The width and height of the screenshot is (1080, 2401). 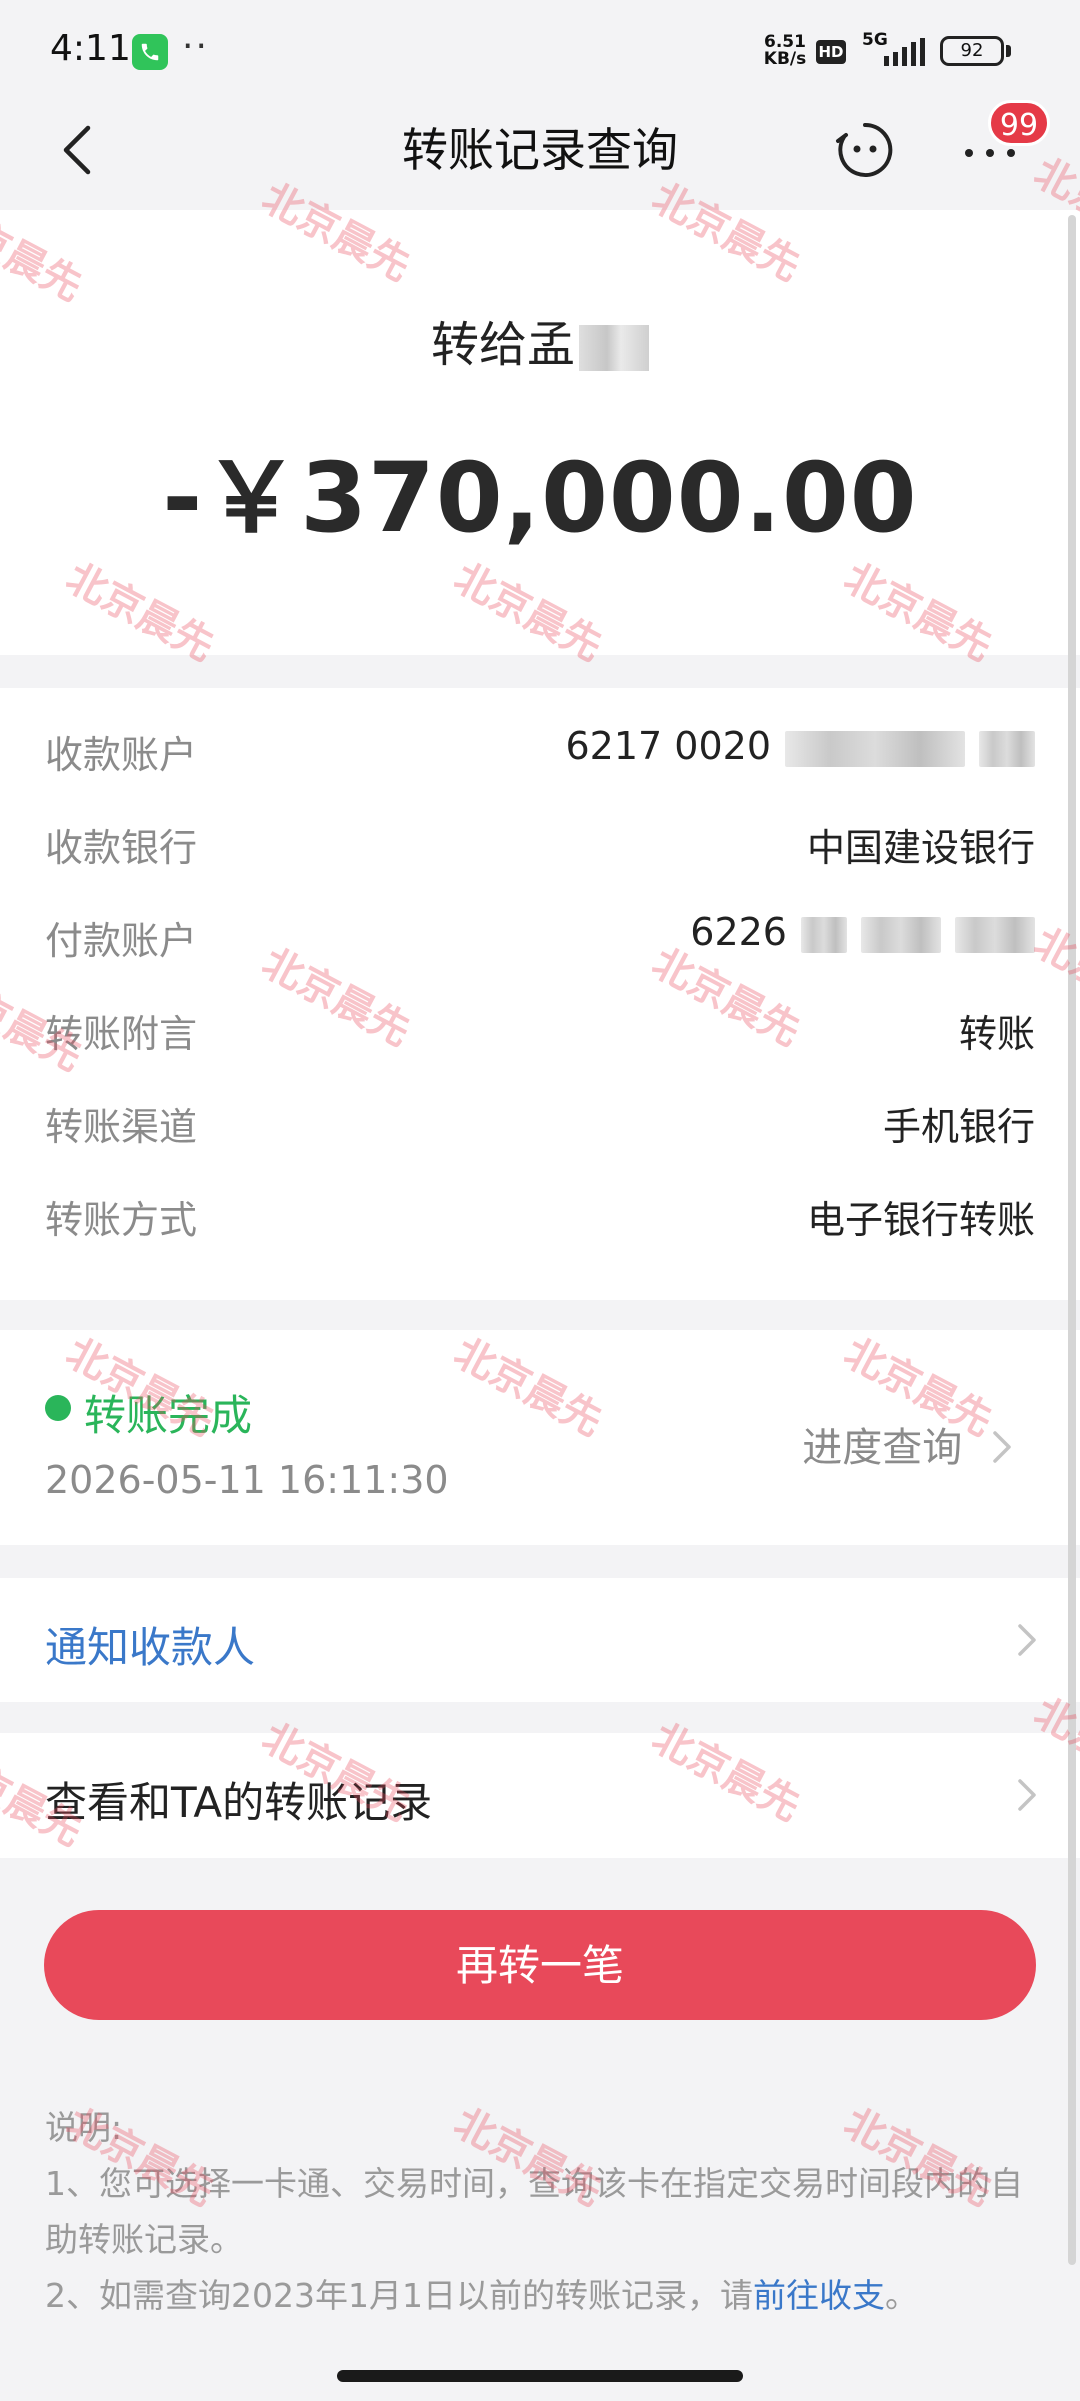 What do you see at coordinates (540, 1437) in the screenshot?
I see `transfer-status-card: 转账完成 2026-05-11 16:11:30 进度查询` at bounding box center [540, 1437].